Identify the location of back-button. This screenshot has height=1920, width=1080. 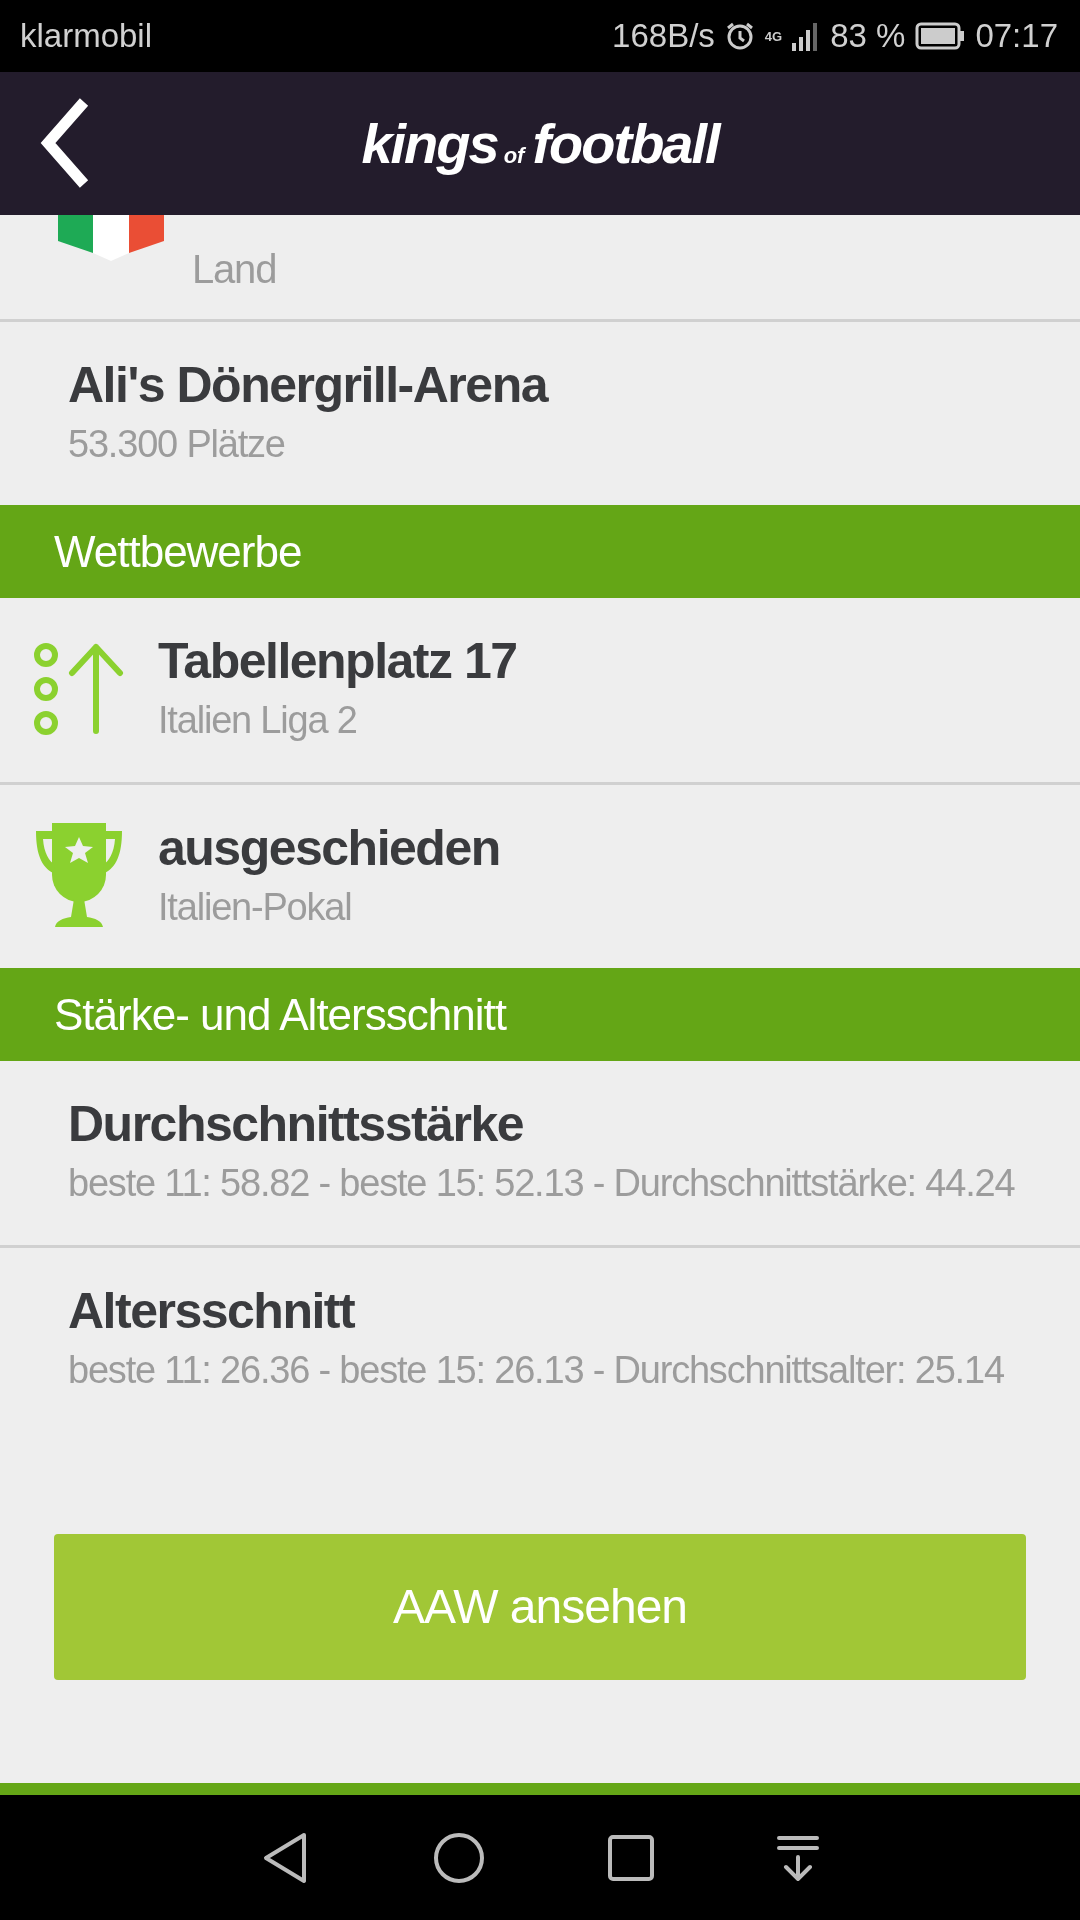
(65, 143).